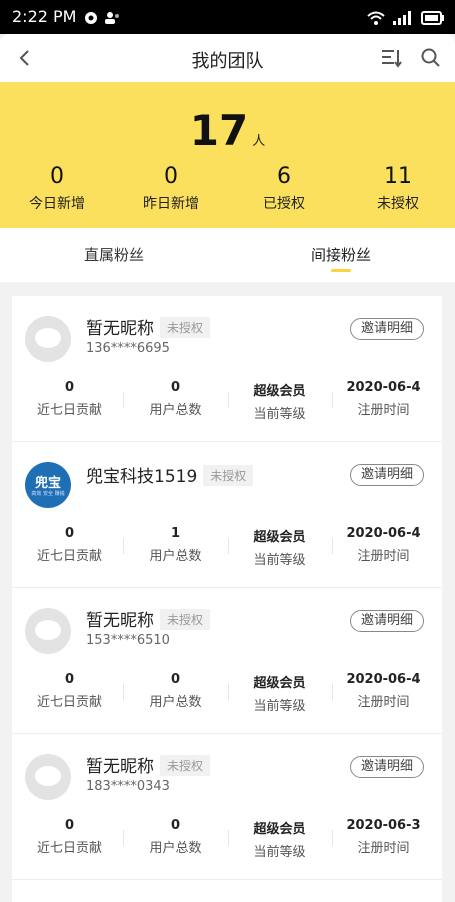 The height and width of the screenshot is (902, 455). Describe the element at coordinates (259, 141) in the screenshot. I see `team-total-unit: 人` at that location.